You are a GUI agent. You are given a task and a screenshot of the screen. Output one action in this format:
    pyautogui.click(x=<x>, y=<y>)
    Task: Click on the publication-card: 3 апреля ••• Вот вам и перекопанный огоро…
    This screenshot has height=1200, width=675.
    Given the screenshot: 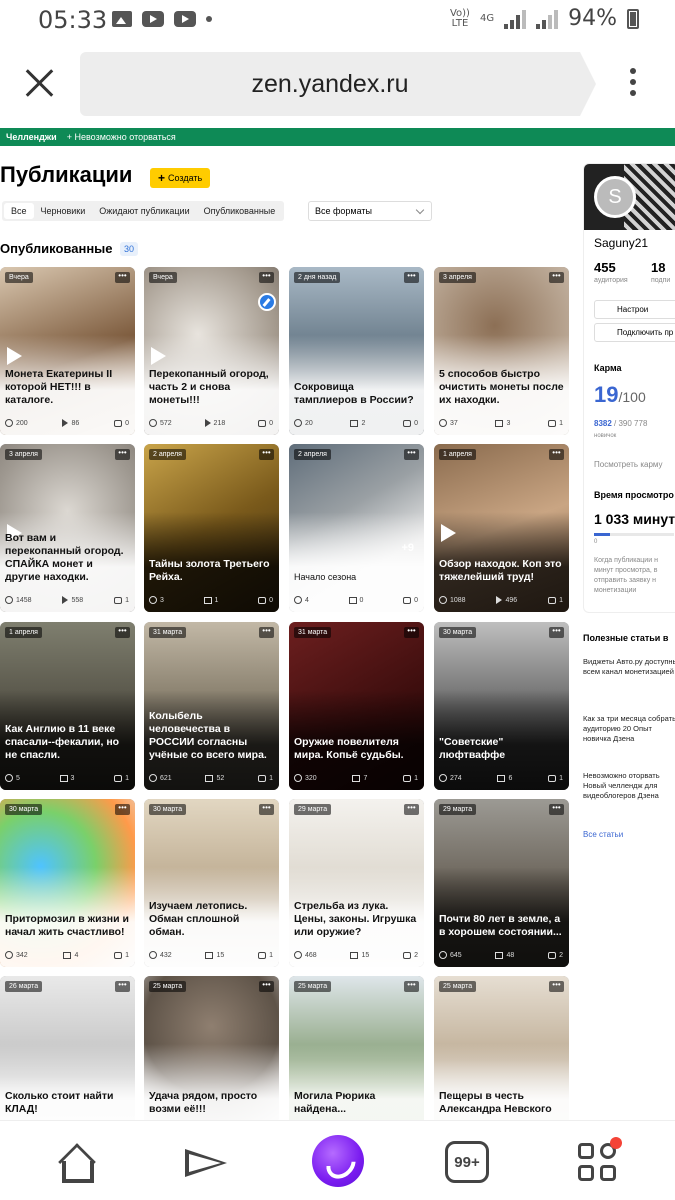 What is the action you would take?
    pyautogui.click(x=67, y=528)
    